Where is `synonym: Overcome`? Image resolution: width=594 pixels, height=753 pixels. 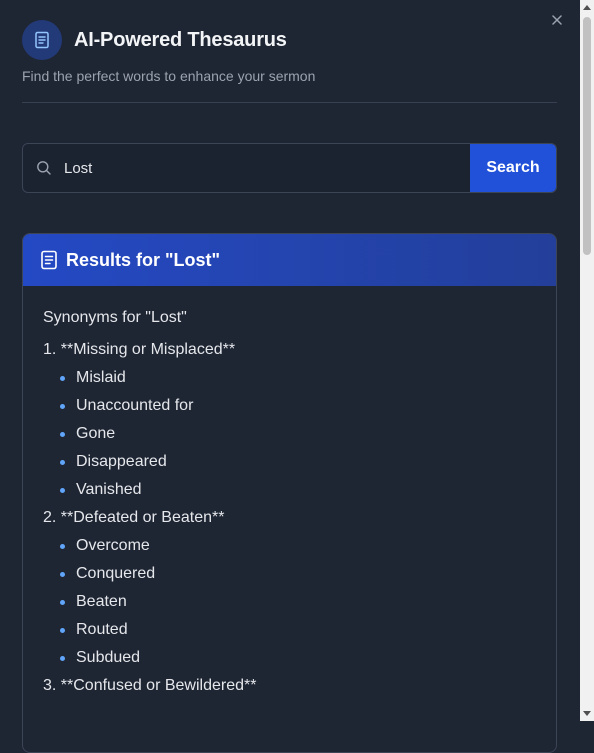
synonym: Overcome is located at coordinates (113, 545).